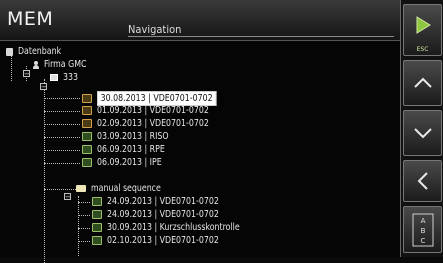 This screenshot has width=443, height=263. I want to click on app-name: MEM, so click(30, 19).